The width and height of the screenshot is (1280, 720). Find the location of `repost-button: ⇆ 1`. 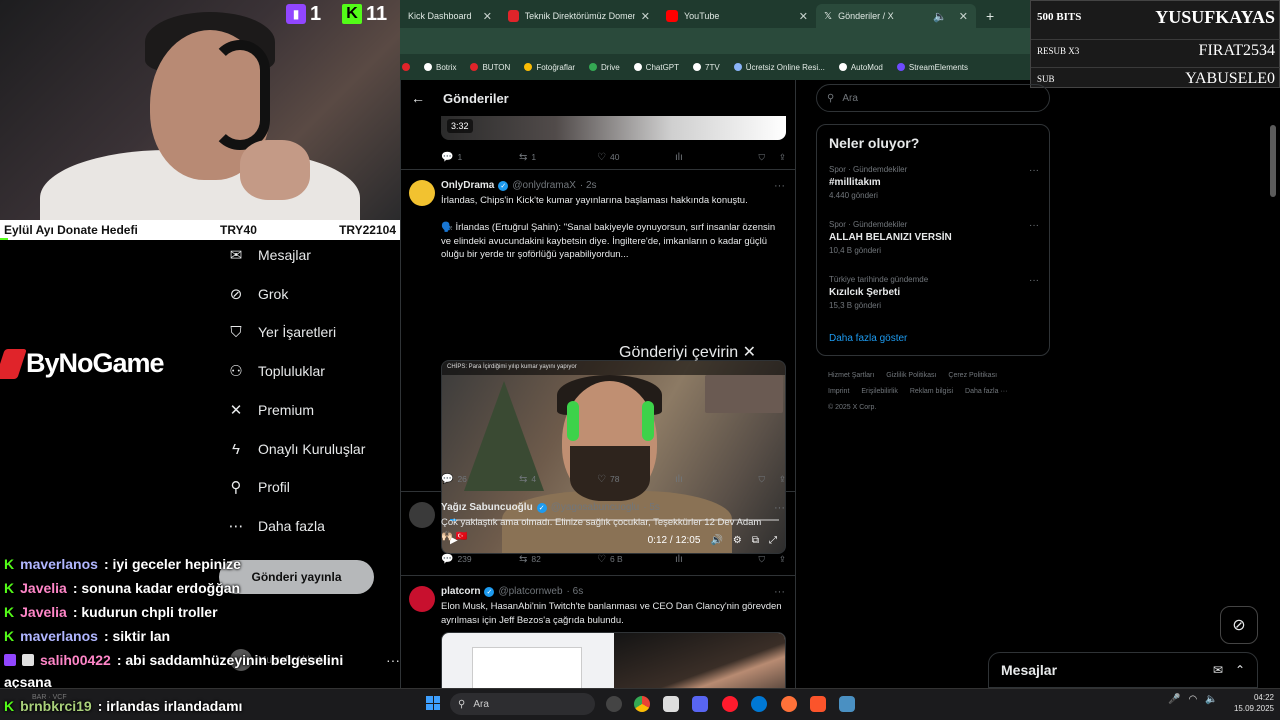

repost-button: ⇆ 1 is located at coordinates (558, 157).